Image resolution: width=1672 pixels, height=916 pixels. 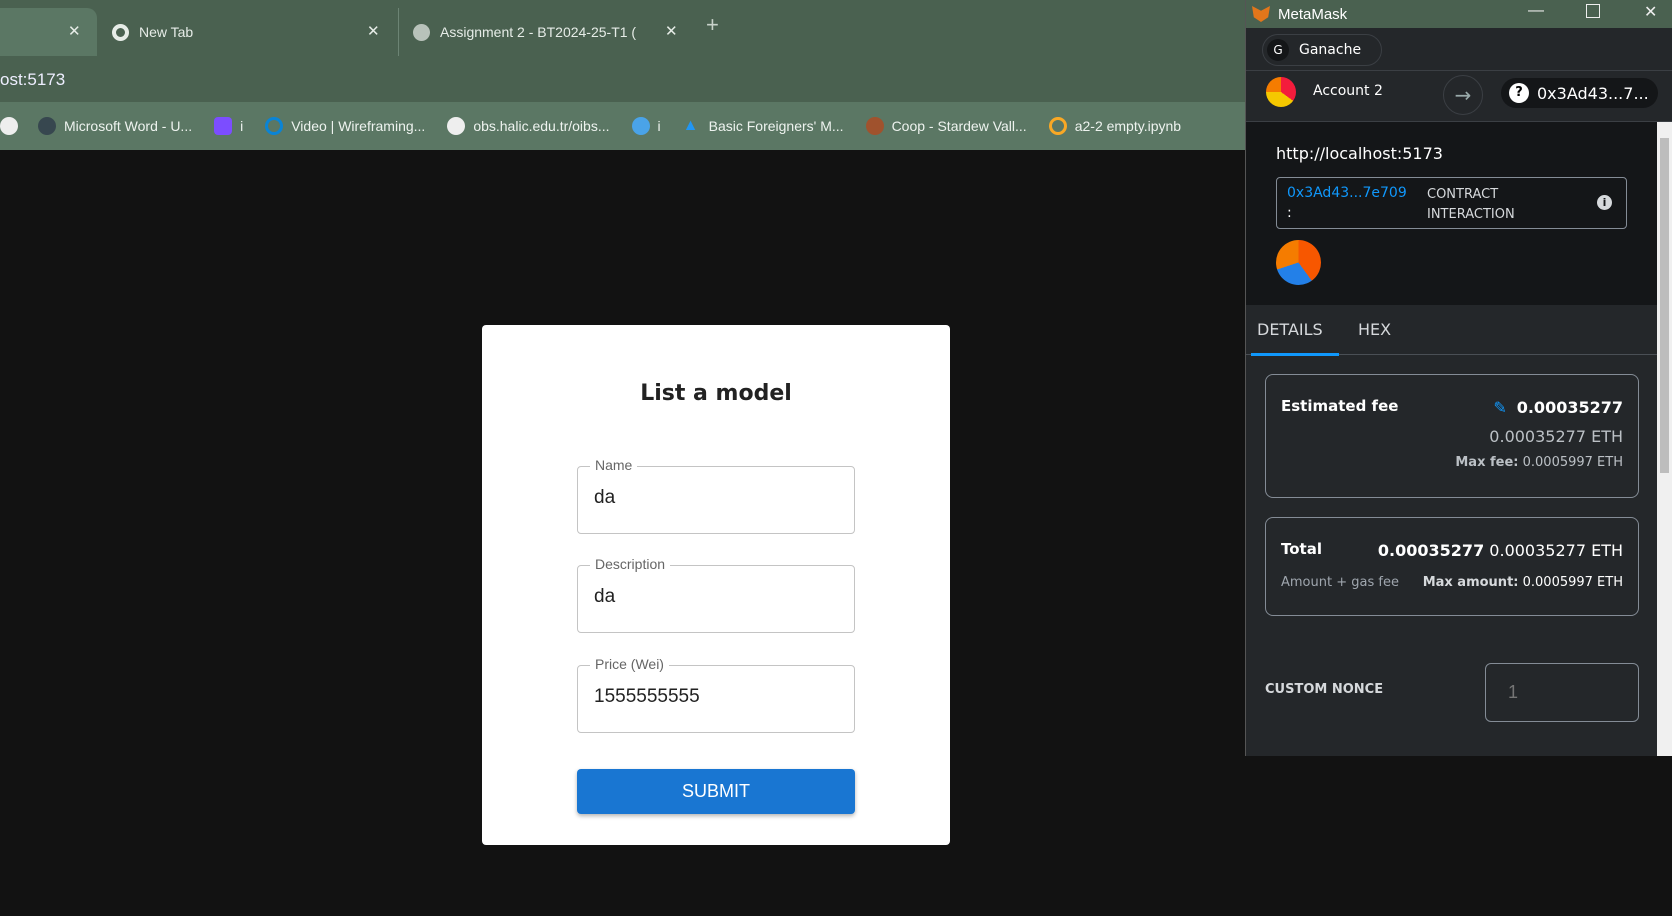 I want to click on fox-icon, so click(x=1261, y=14).